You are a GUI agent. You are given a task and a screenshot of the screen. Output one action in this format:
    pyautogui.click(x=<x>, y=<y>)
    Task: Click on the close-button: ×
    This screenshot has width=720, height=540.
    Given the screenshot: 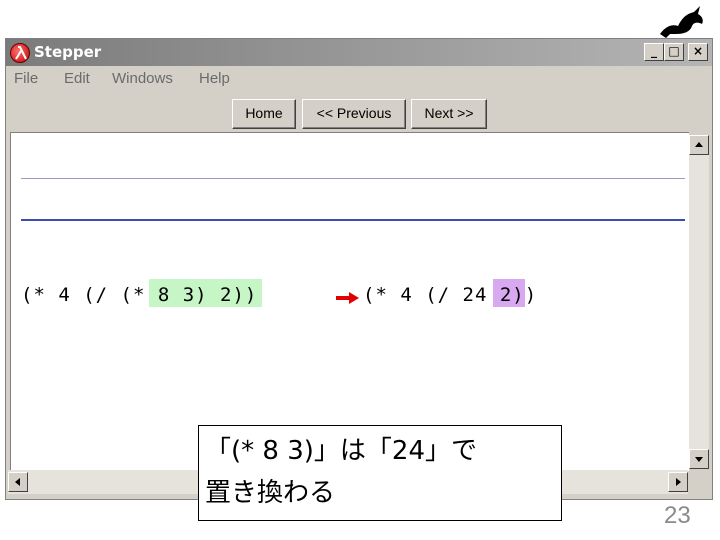 What is the action you would take?
    pyautogui.click(x=698, y=52)
    